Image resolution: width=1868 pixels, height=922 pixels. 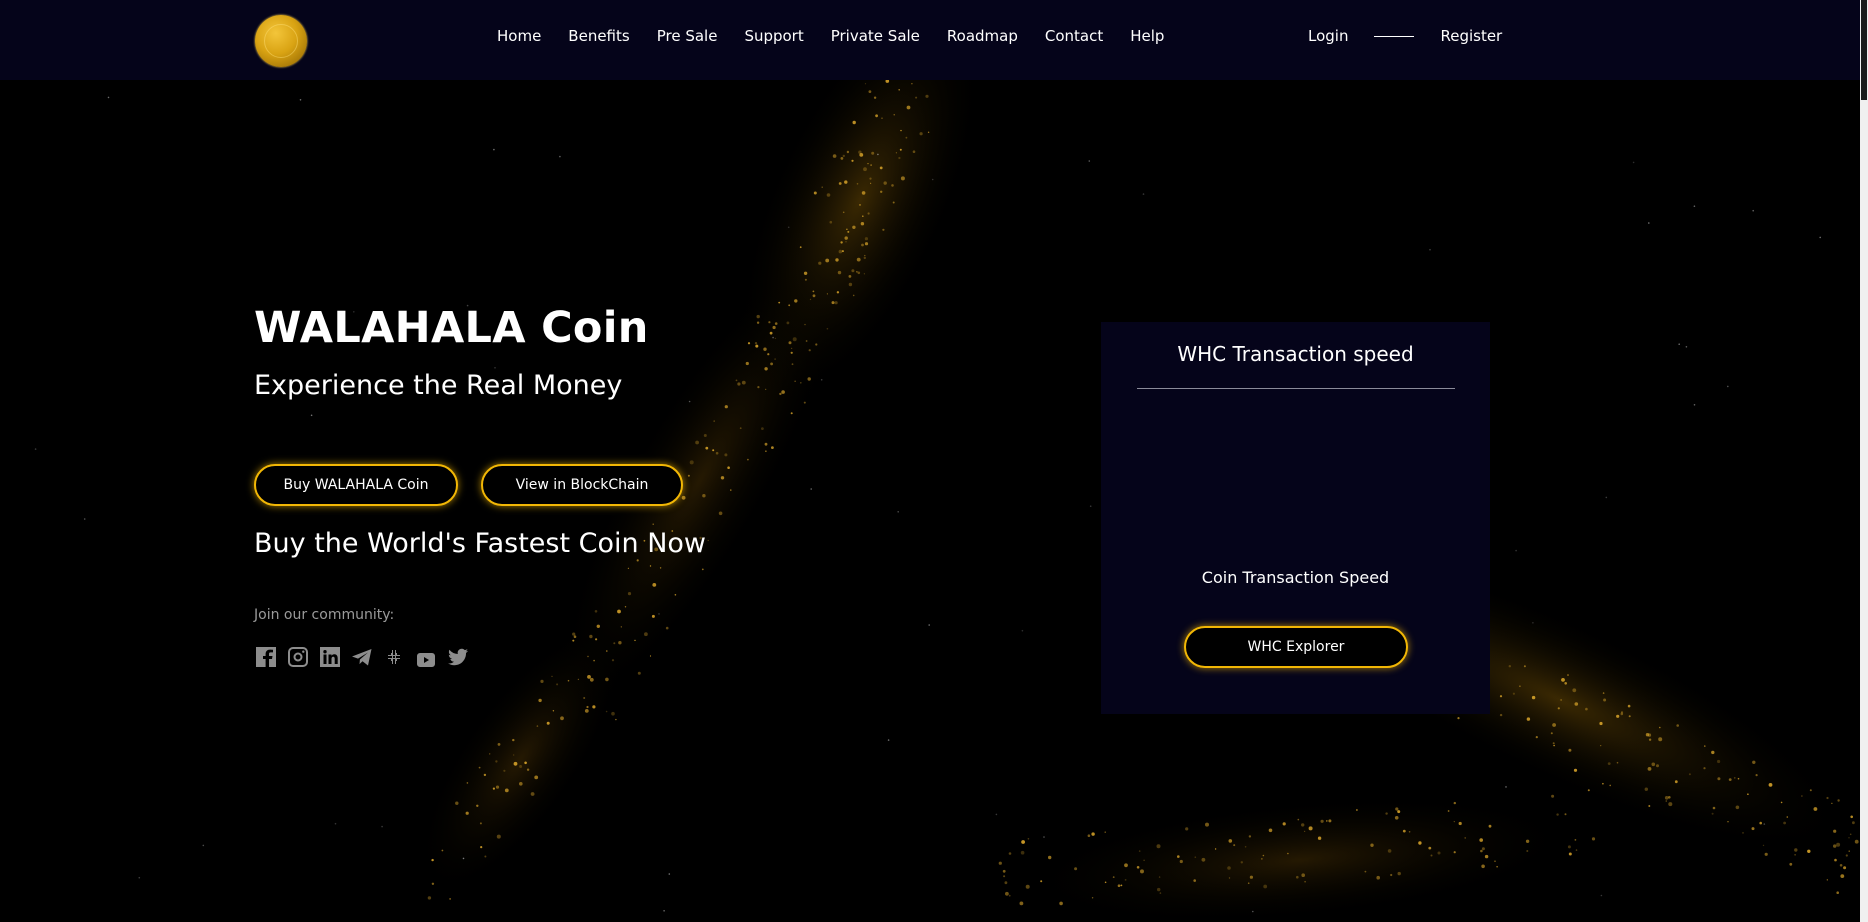 What do you see at coordinates (582, 485) in the screenshot?
I see `view-blockchain-button: View in BlockChain` at bounding box center [582, 485].